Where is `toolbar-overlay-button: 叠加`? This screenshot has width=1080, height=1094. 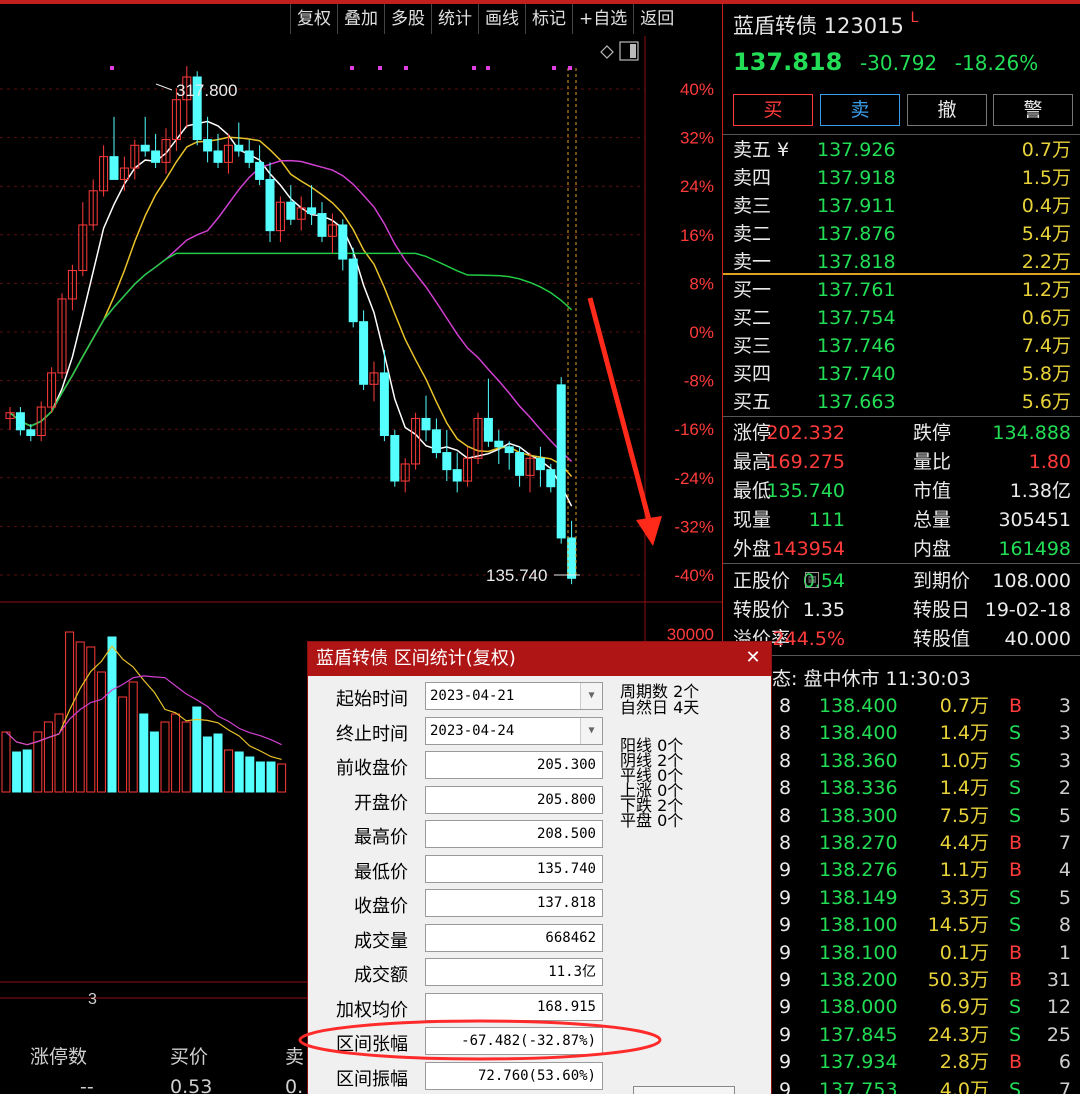 toolbar-overlay-button: 叠加 is located at coordinates (360, 19).